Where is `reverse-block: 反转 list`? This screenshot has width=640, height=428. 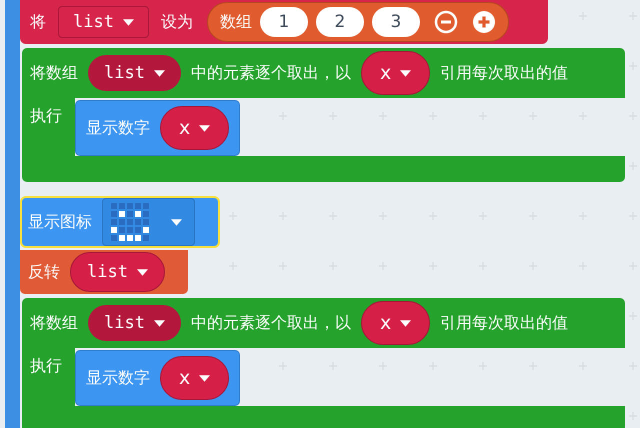 reverse-block: 反转 list is located at coordinates (104, 272).